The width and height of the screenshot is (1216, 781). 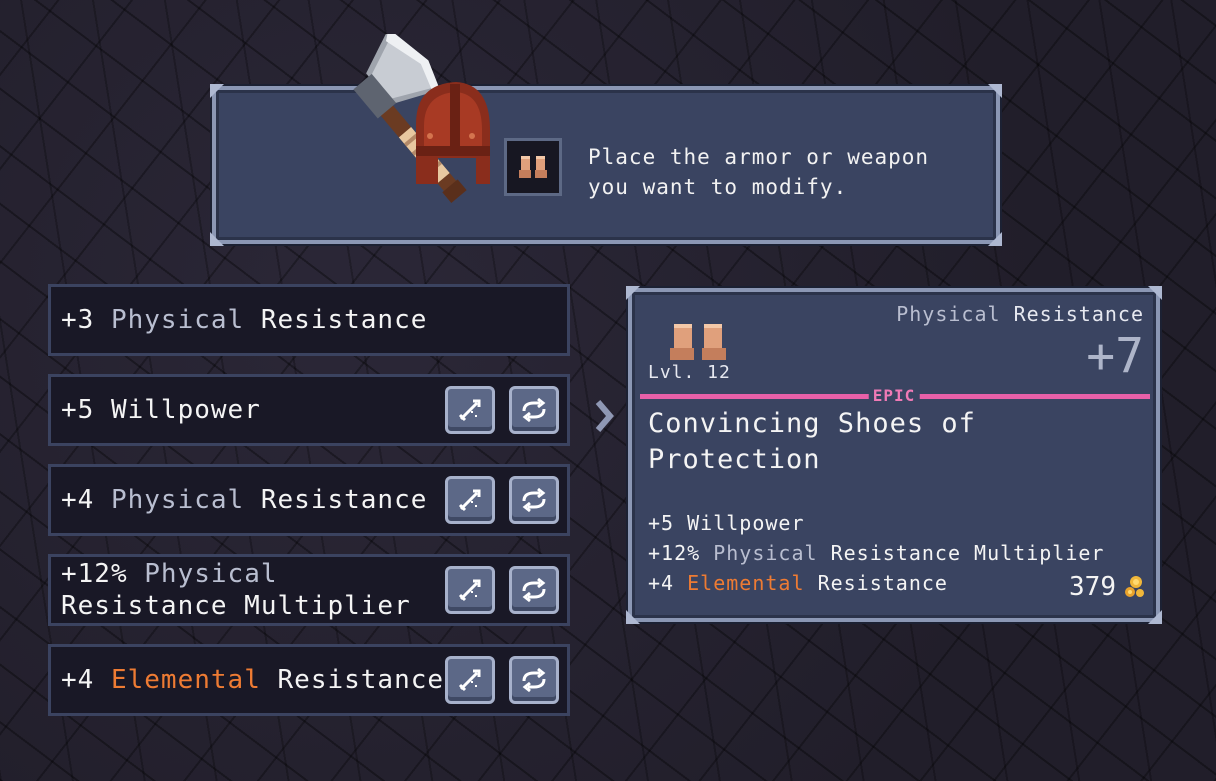 What do you see at coordinates (94, 574) in the screenshot?
I see `stat-value: +12%` at bounding box center [94, 574].